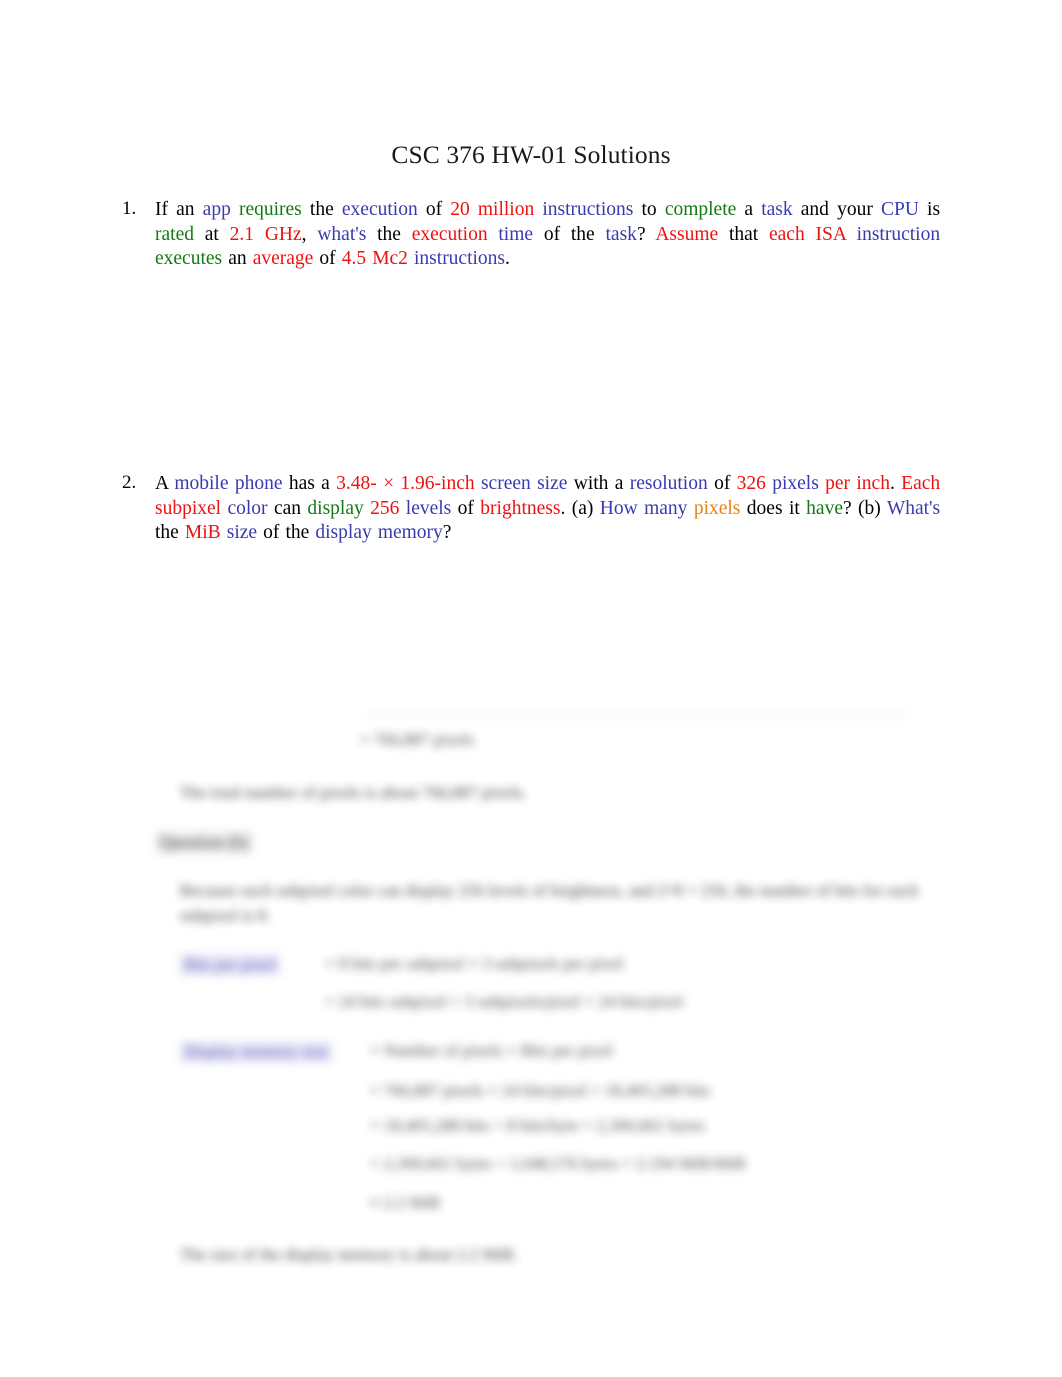 The height and width of the screenshot is (1377, 1062). Describe the element at coordinates (668, 483) in the screenshot. I see `question-token: resolution` at that location.